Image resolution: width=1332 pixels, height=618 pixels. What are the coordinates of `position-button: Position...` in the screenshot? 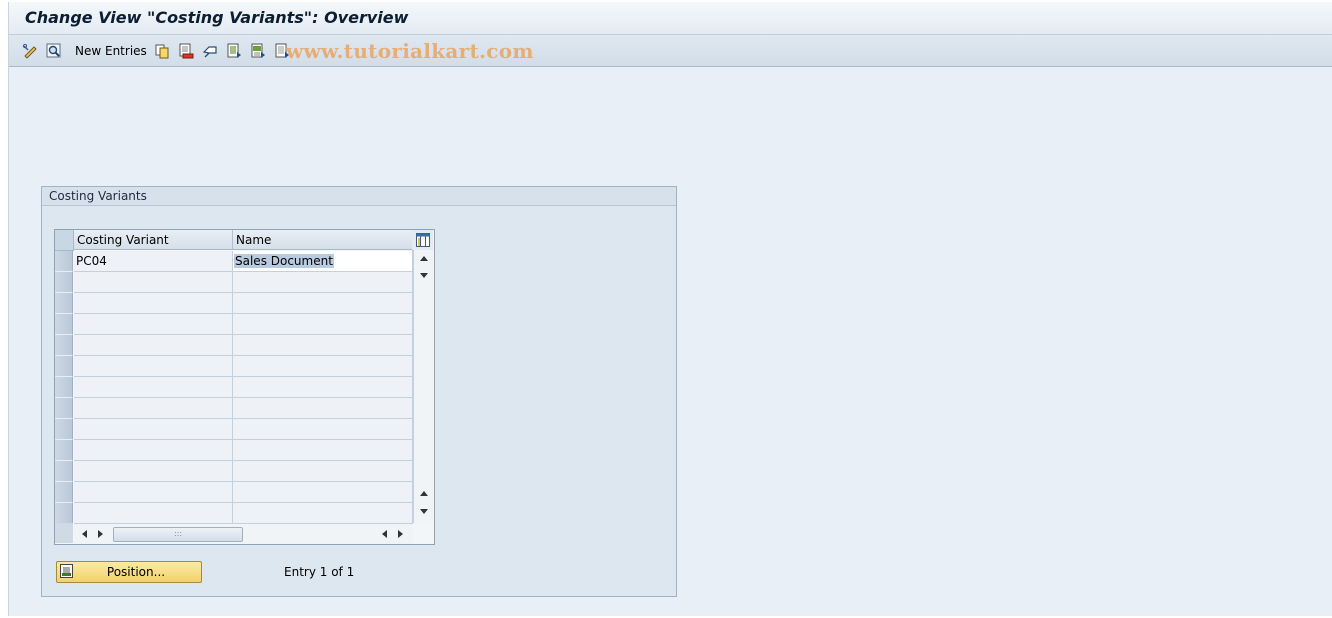 It's located at (129, 572).